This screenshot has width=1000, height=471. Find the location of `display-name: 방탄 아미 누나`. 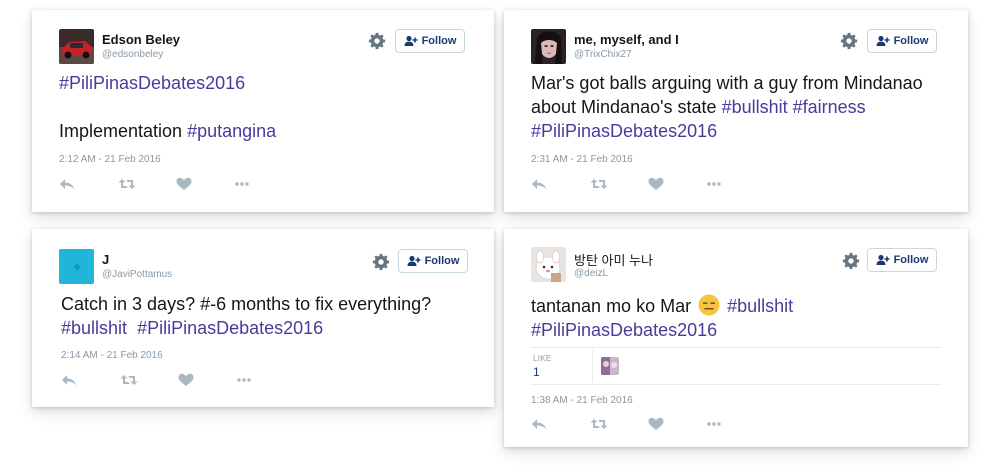

display-name: 방탄 아미 누나 is located at coordinates (613, 259).